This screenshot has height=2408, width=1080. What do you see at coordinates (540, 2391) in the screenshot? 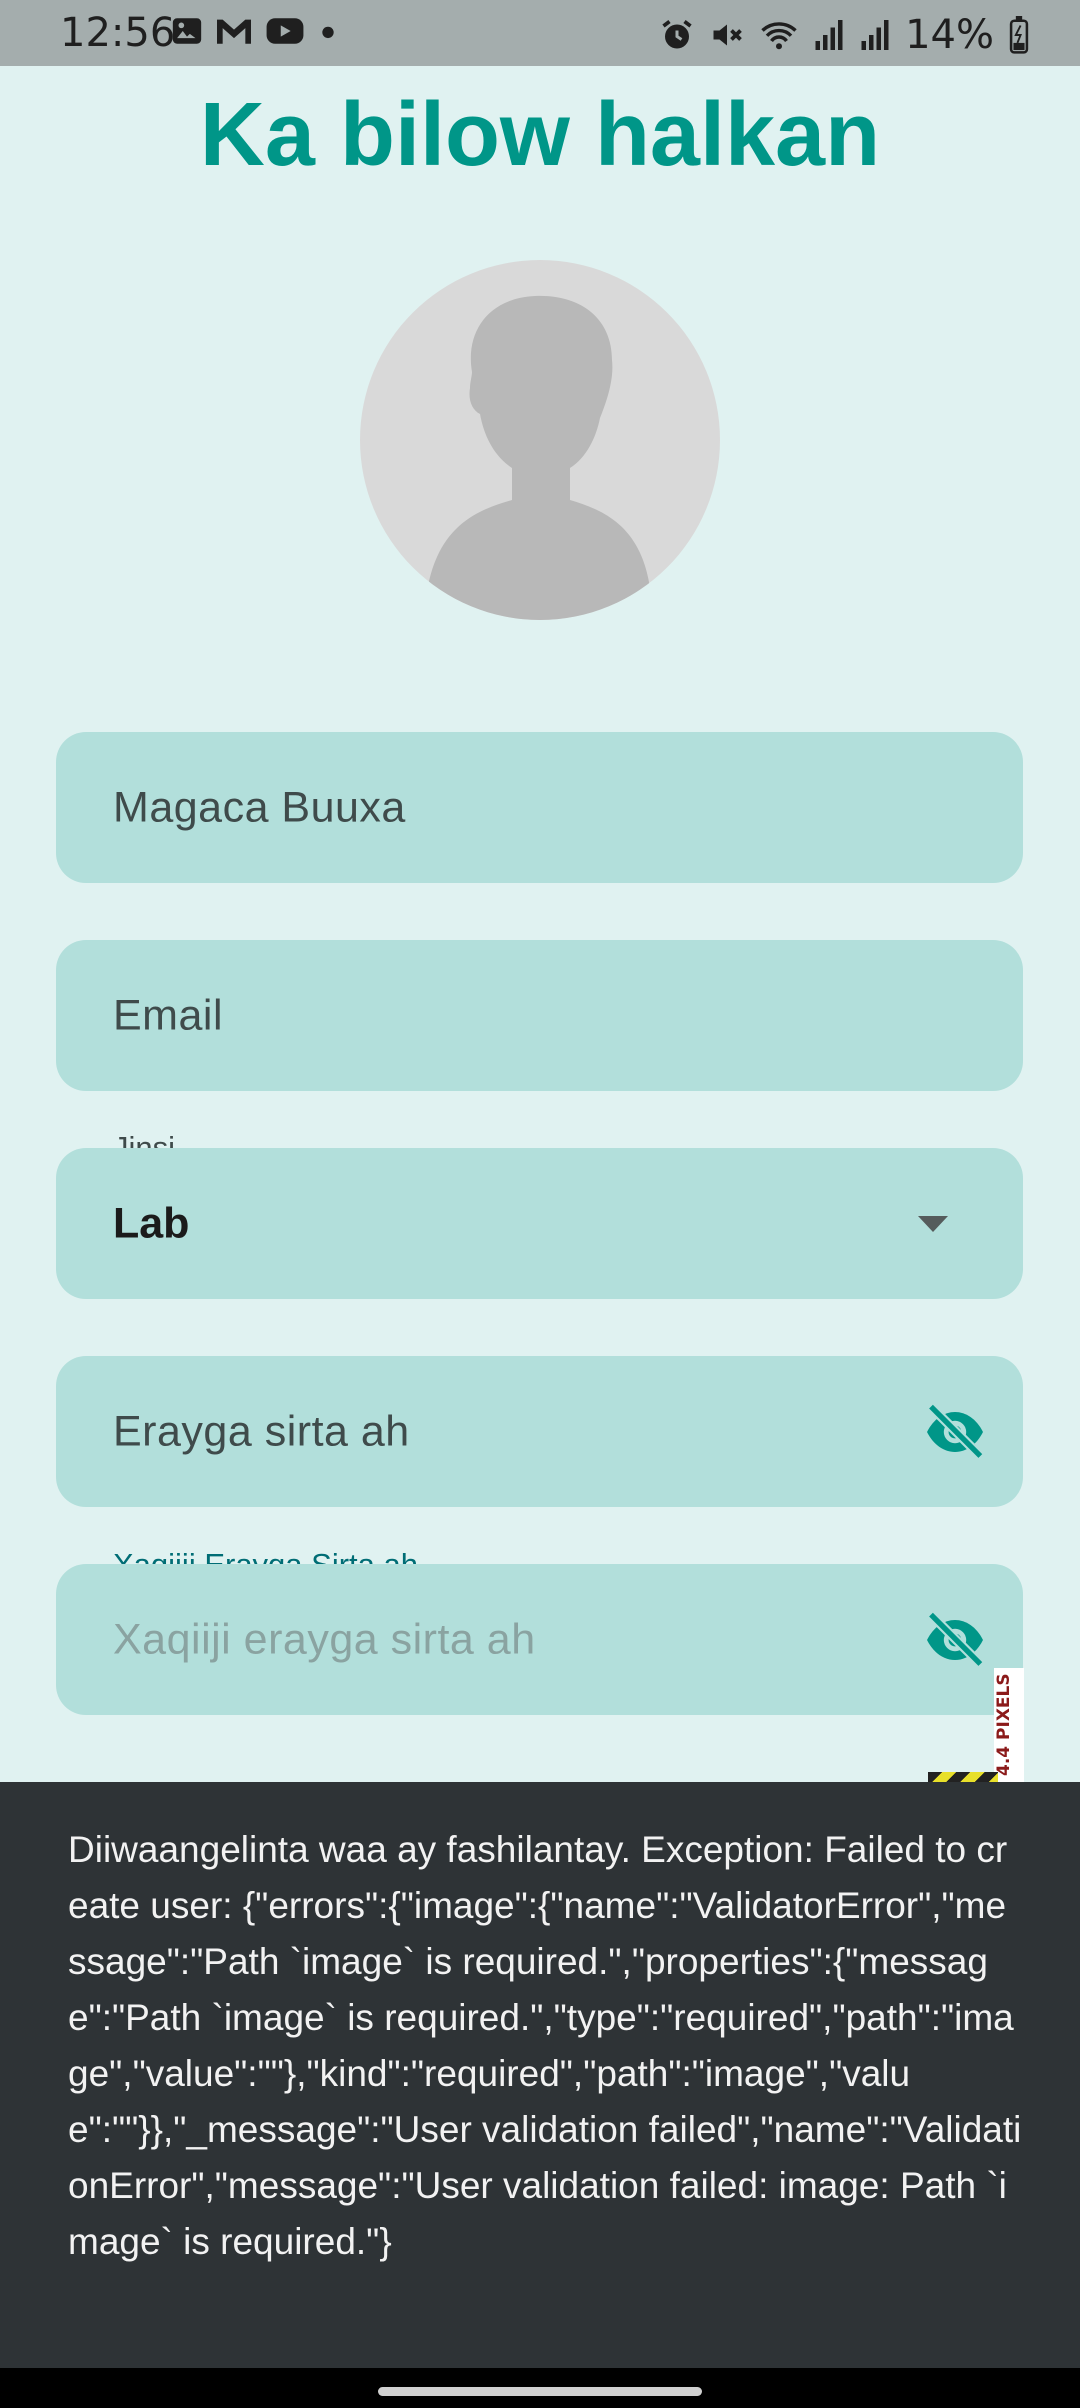
I see `home-gesture-handle` at bounding box center [540, 2391].